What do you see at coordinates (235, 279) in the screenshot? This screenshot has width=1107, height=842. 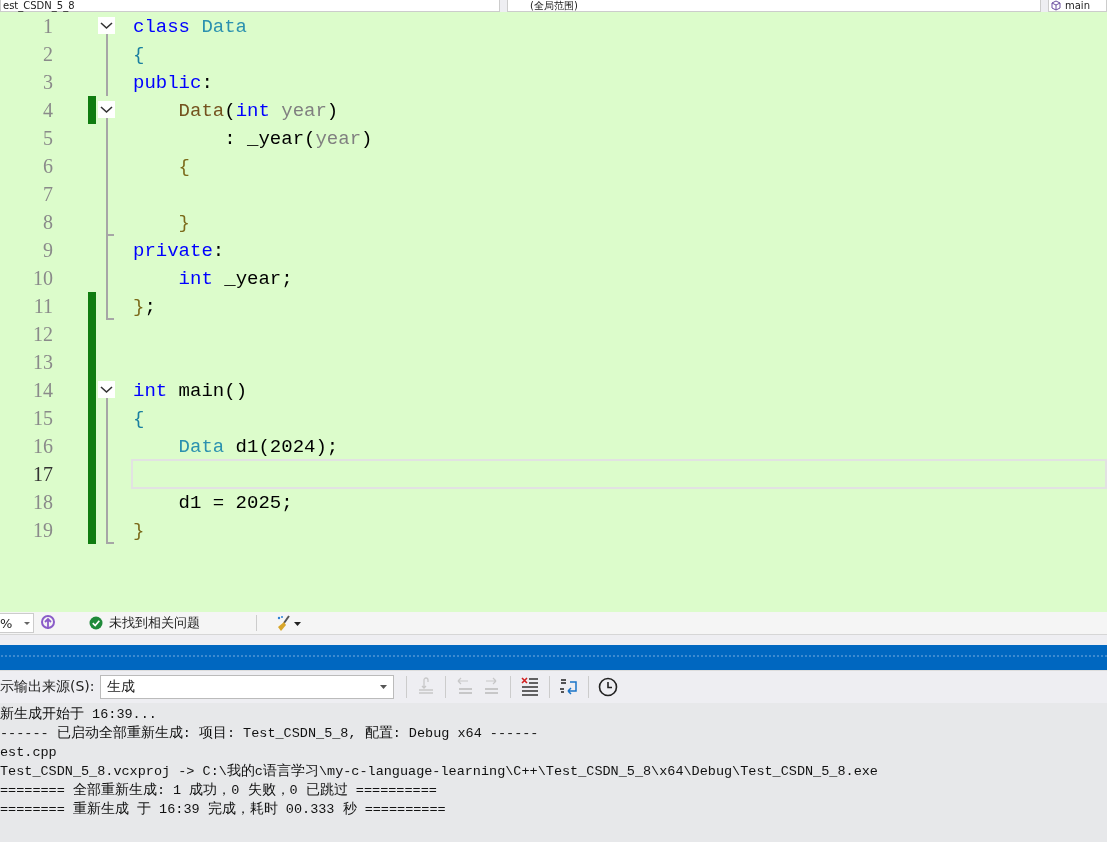 I see `code-line: int _year;` at bounding box center [235, 279].